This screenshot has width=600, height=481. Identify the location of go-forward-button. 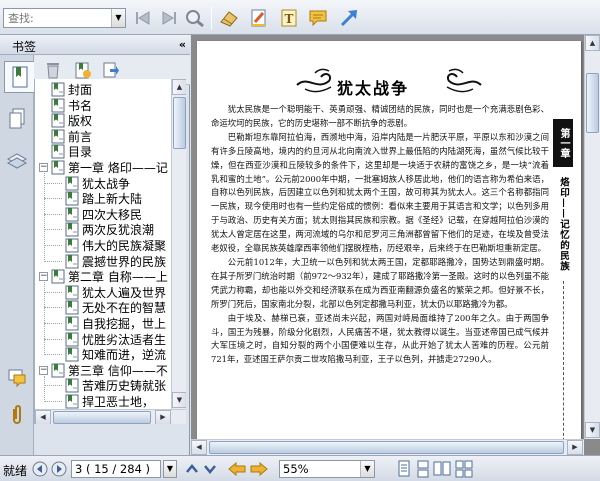
(259, 469).